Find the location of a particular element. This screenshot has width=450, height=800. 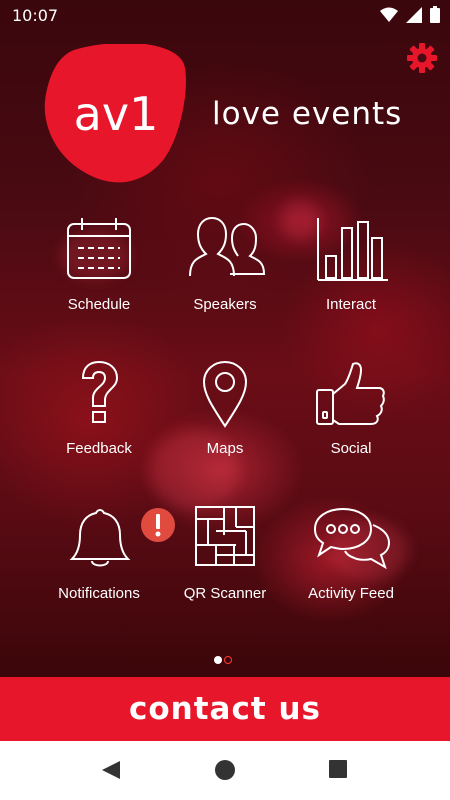

tile-label: Speakers is located at coordinates (225, 304).